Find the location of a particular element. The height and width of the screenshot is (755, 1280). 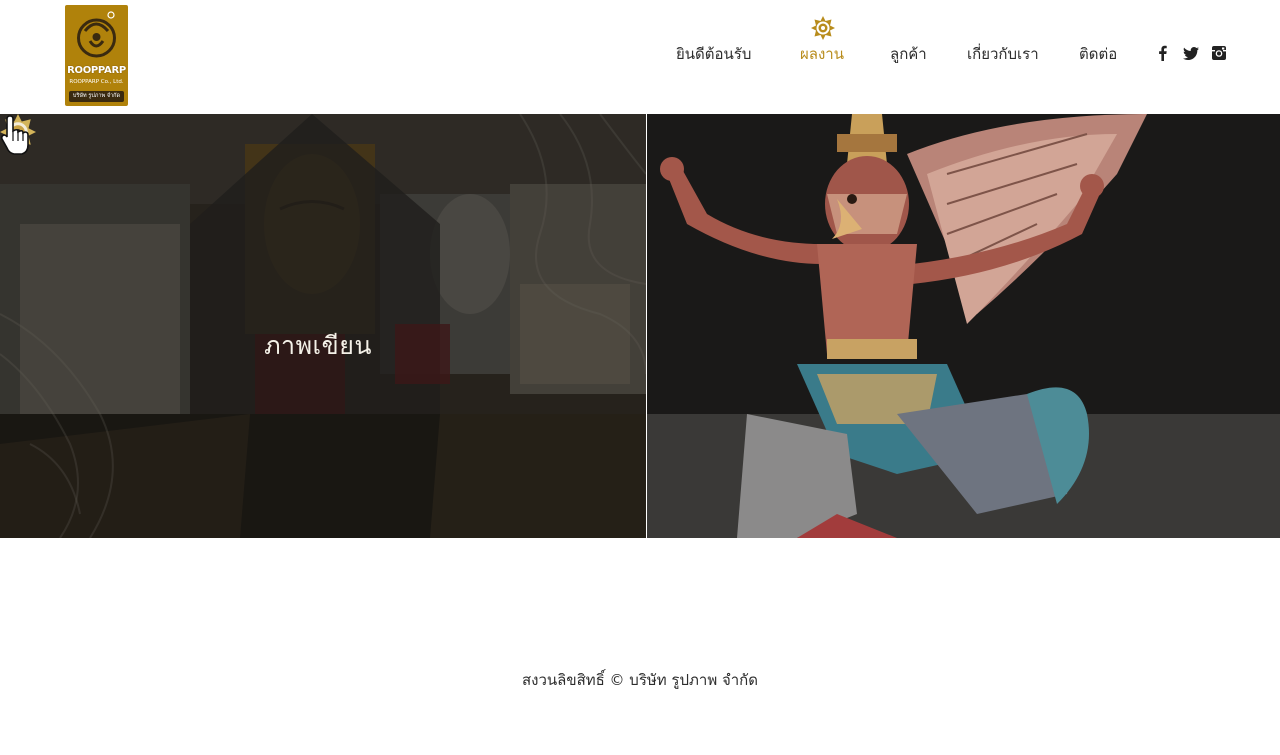

logo-brand-text: ROOPPARP is located at coordinates (96, 70).